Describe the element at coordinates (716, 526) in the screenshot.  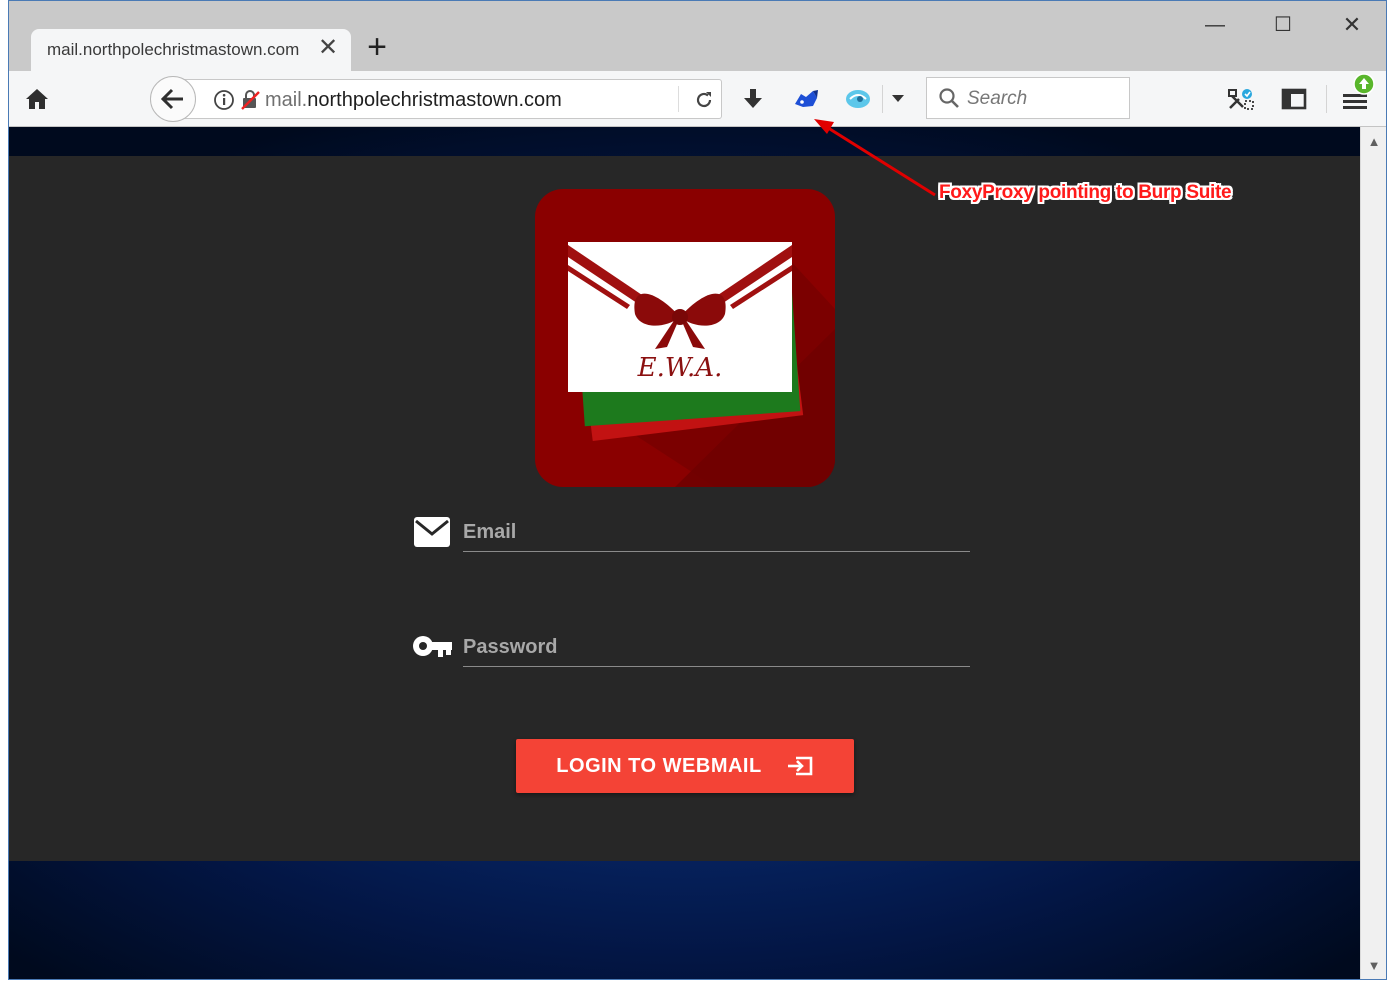
I see `email-field: Email` at that location.